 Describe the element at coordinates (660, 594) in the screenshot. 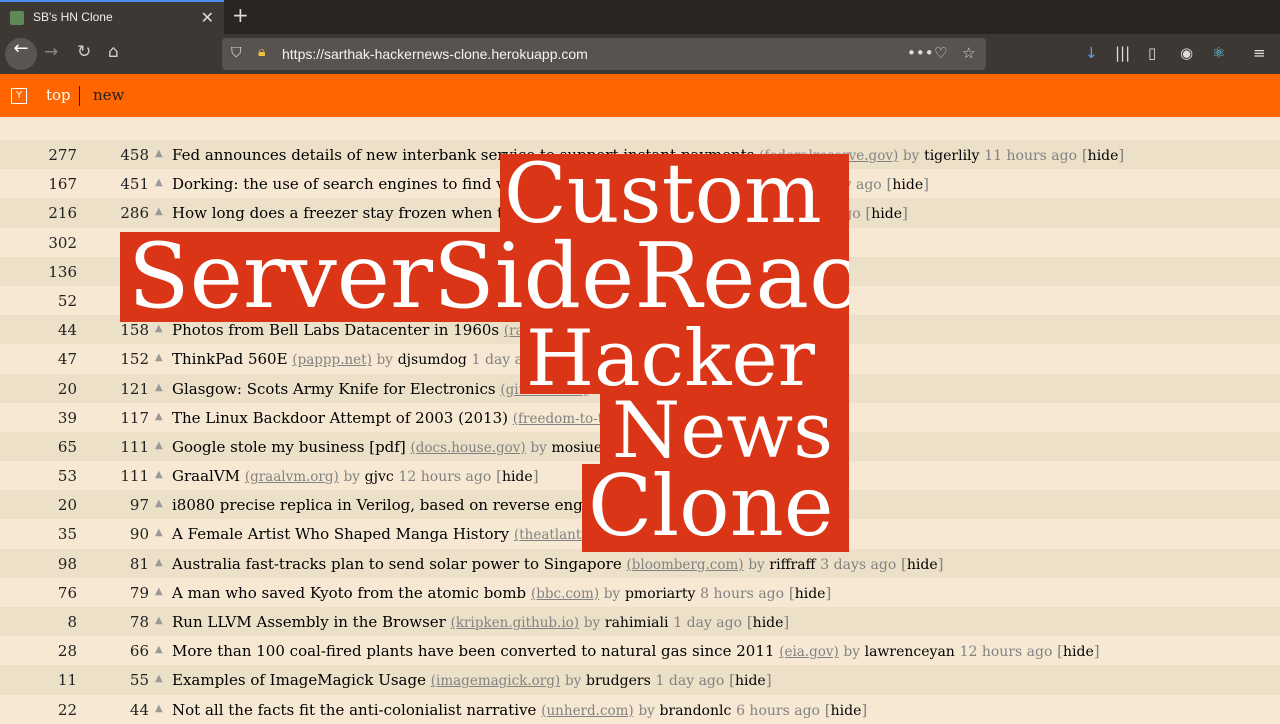

I see `story-user-link: pmoriarty` at that location.